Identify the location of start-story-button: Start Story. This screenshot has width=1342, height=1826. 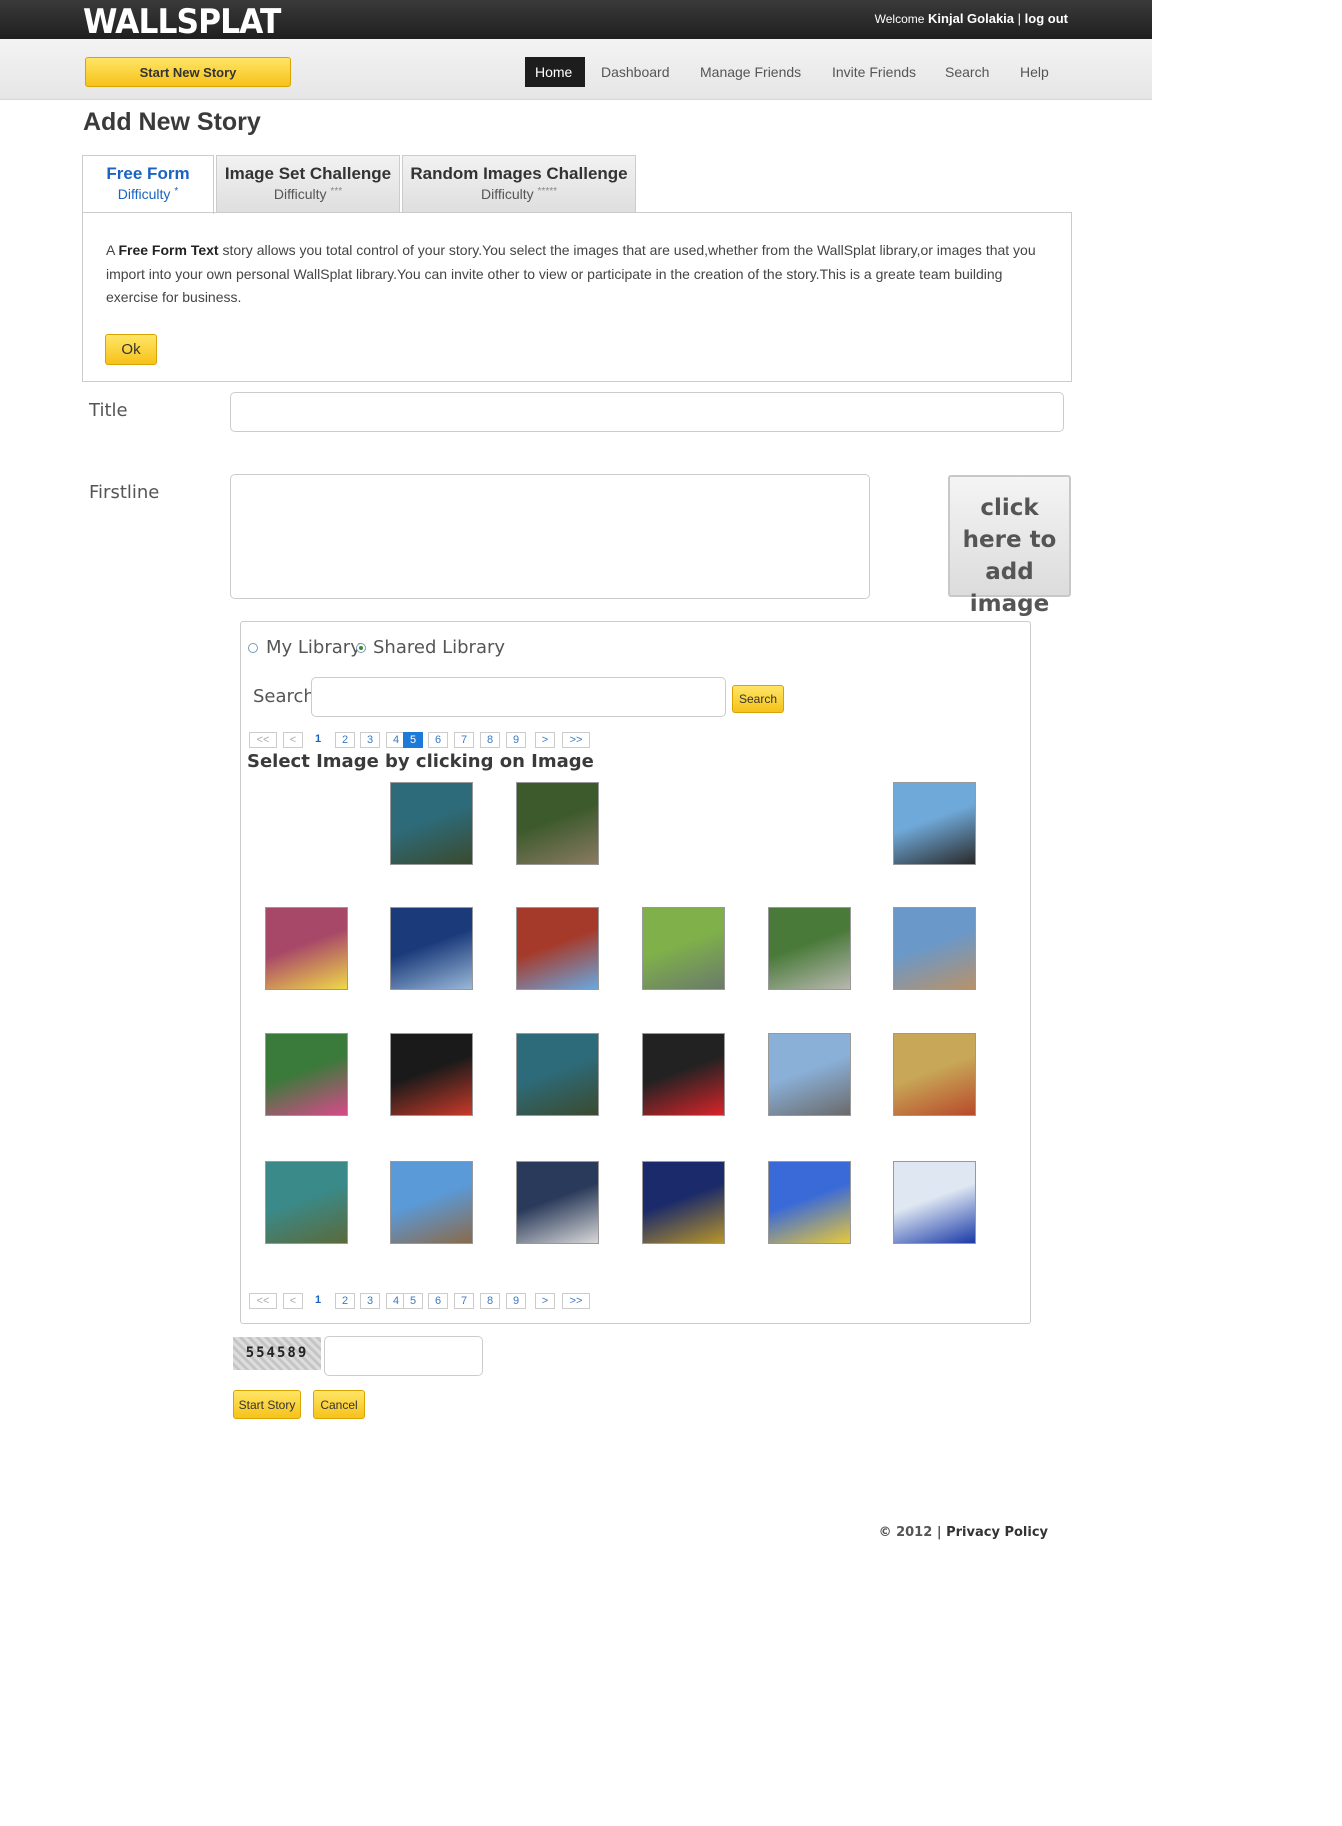
(267, 1404).